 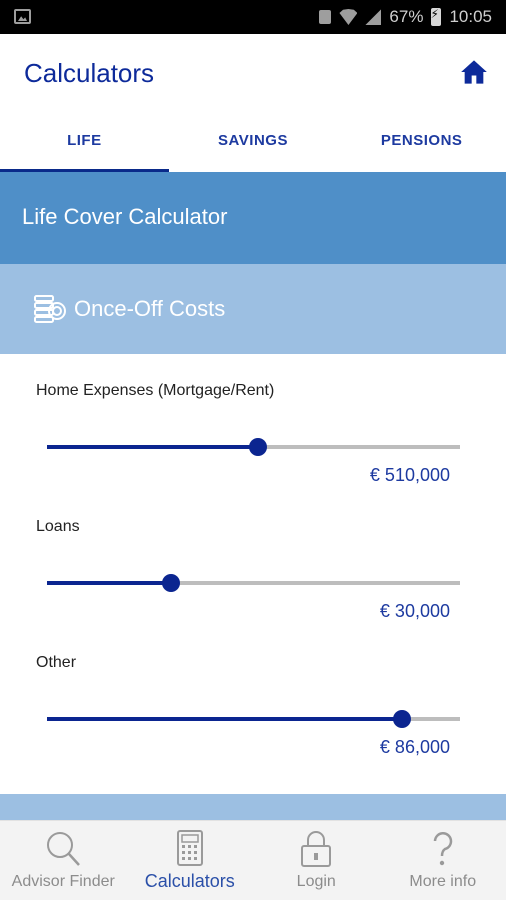 I want to click on coins-icon, so click(x=50, y=309).